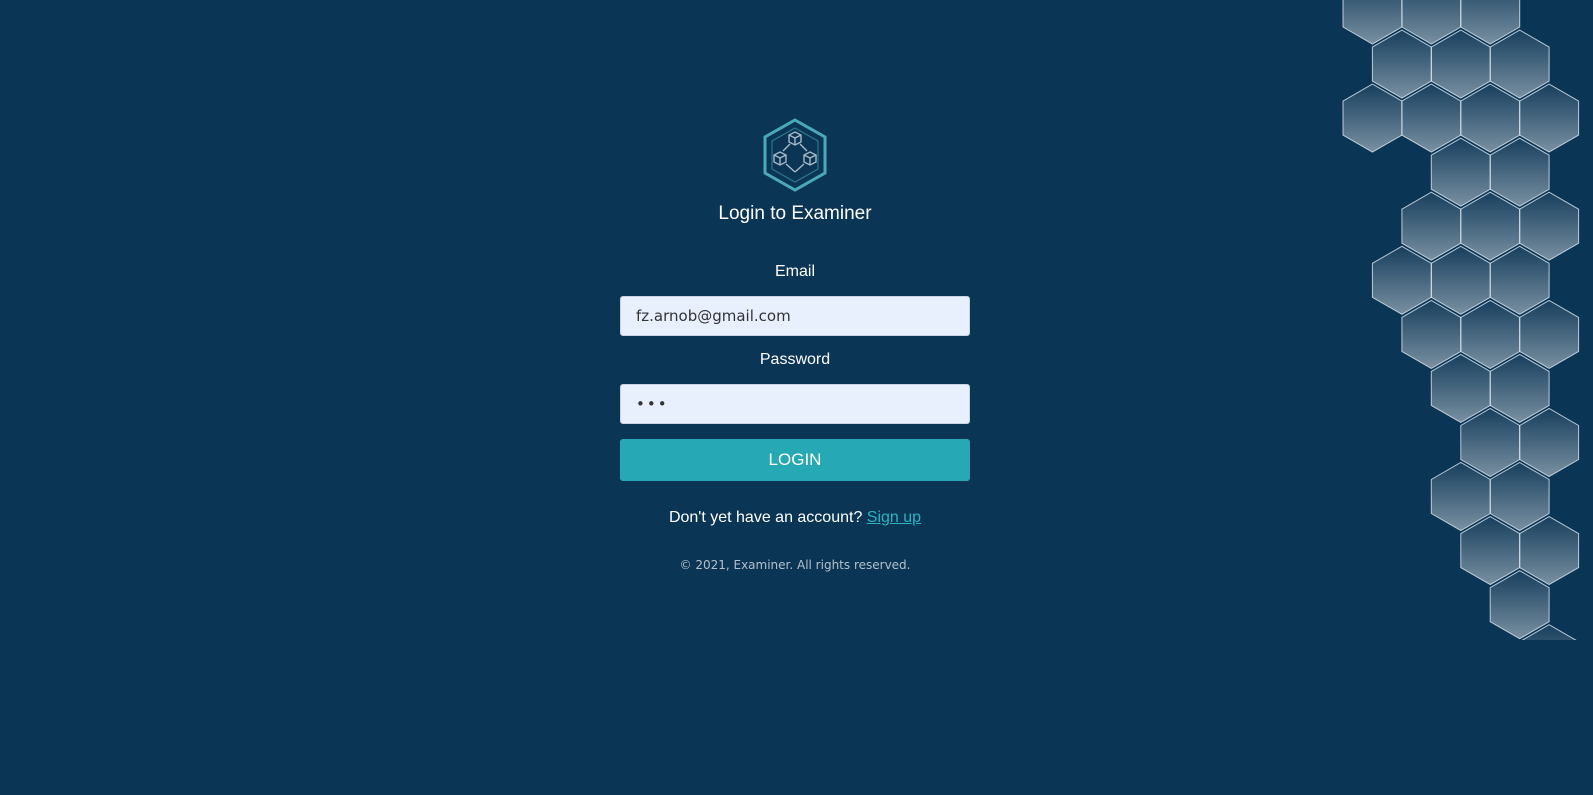  Describe the element at coordinates (795, 213) in the screenshot. I see `page-title: Login to Examiner` at that location.